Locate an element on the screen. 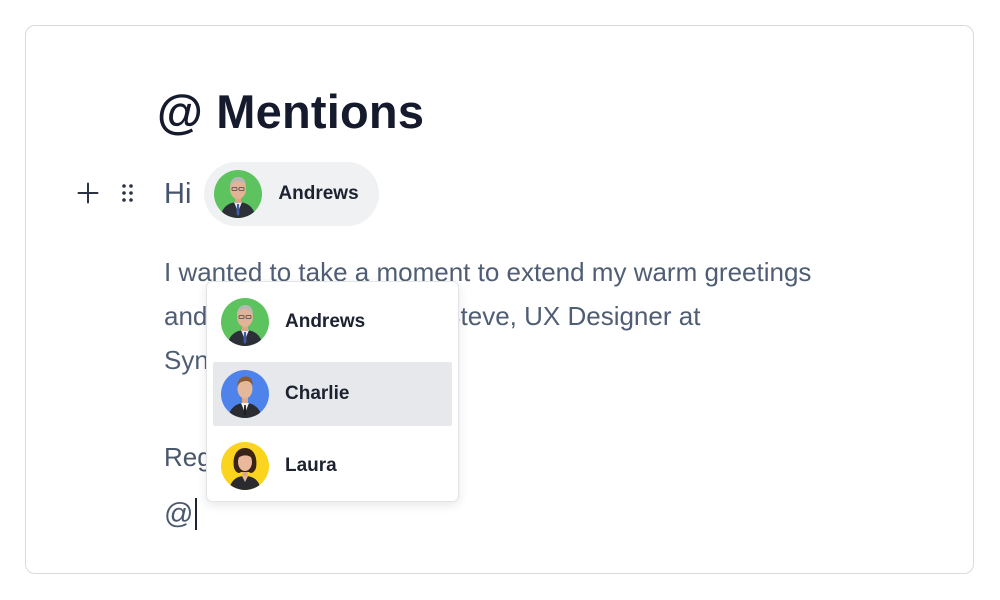 The image size is (1000, 600). page-title: @ Mentions is located at coordinates (291, 111).